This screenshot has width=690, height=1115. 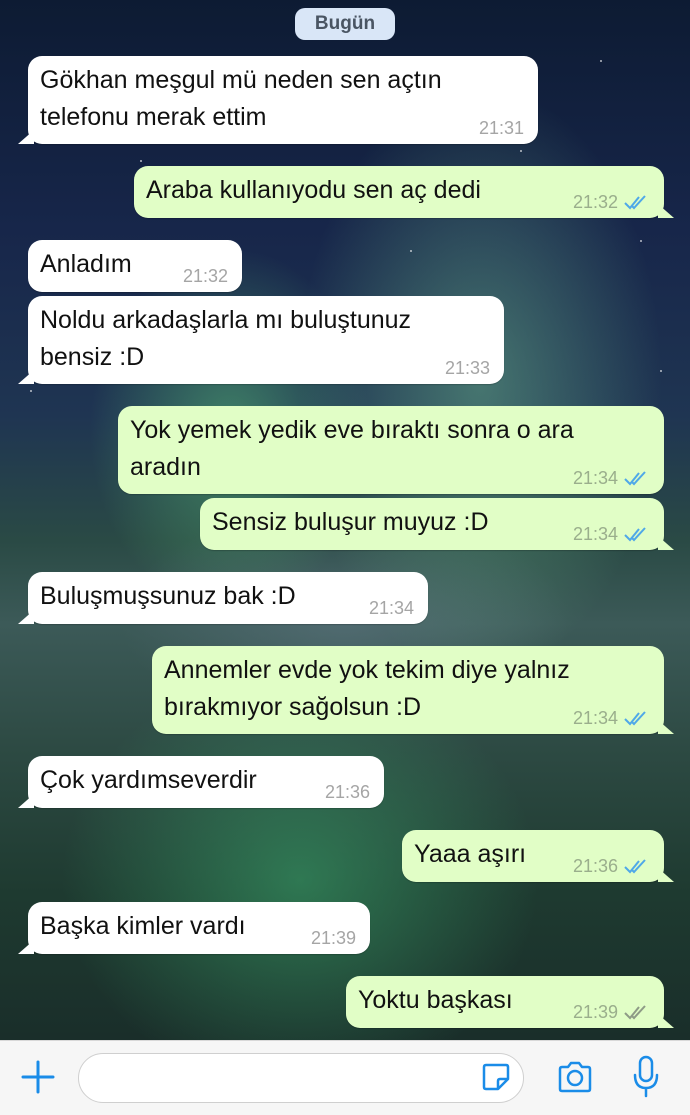 I want to click on message-time: 21:31, so click(x=501, y=128).